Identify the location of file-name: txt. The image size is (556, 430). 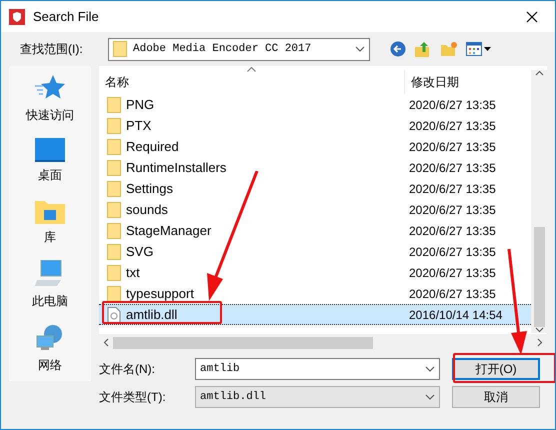
(133, 273).